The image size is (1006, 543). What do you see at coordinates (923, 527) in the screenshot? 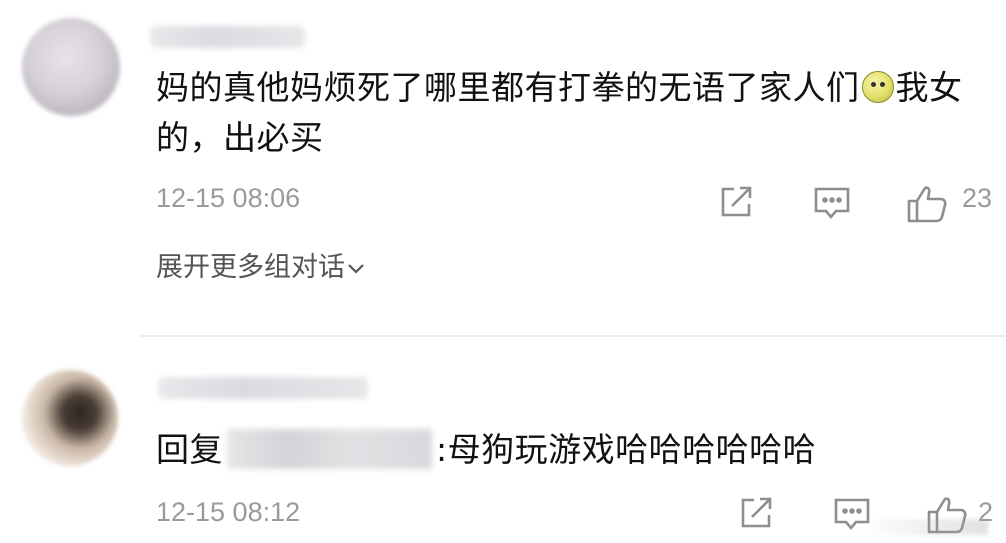
I see `watermark` at bounding box center [923, 527].